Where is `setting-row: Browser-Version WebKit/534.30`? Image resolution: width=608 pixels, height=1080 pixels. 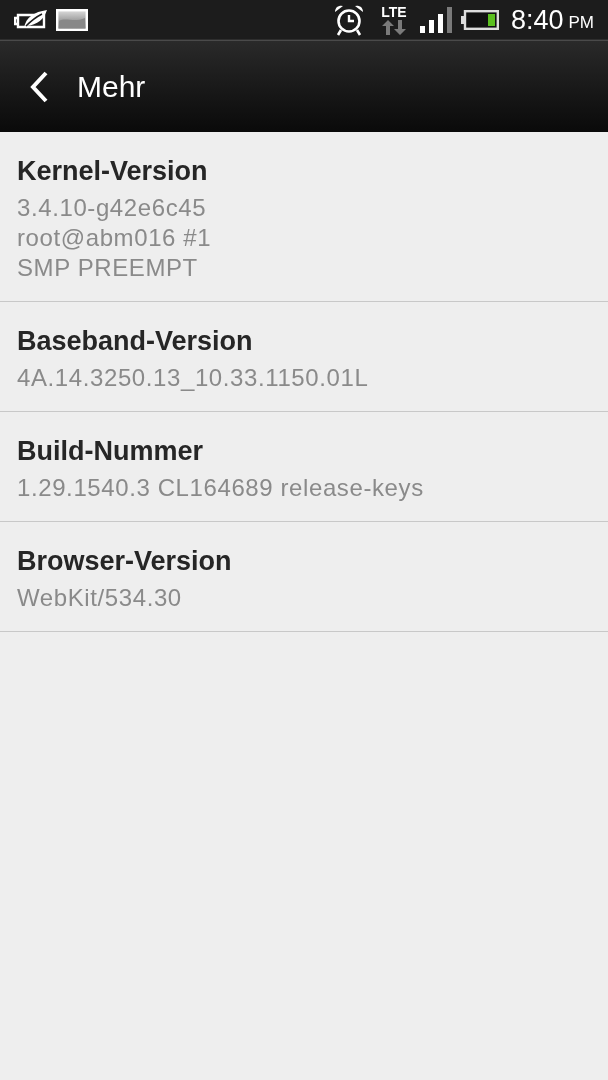
setting-row: Browser-Version WebKit/534.30 is located at coordinates (304, 577).